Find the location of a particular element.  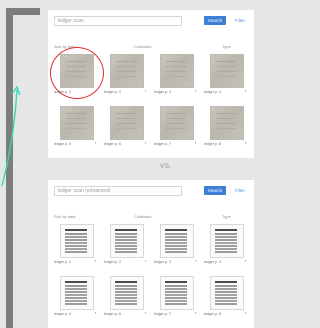

frame-bar-top is located at coordinates (23, 11).